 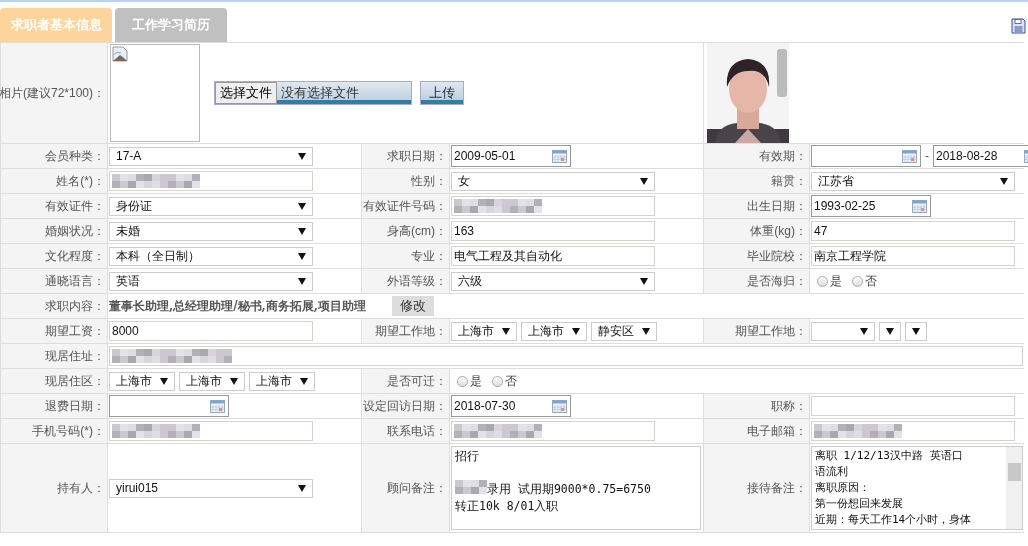 I want to click on scrollbar, so click(x=1014, y=488).